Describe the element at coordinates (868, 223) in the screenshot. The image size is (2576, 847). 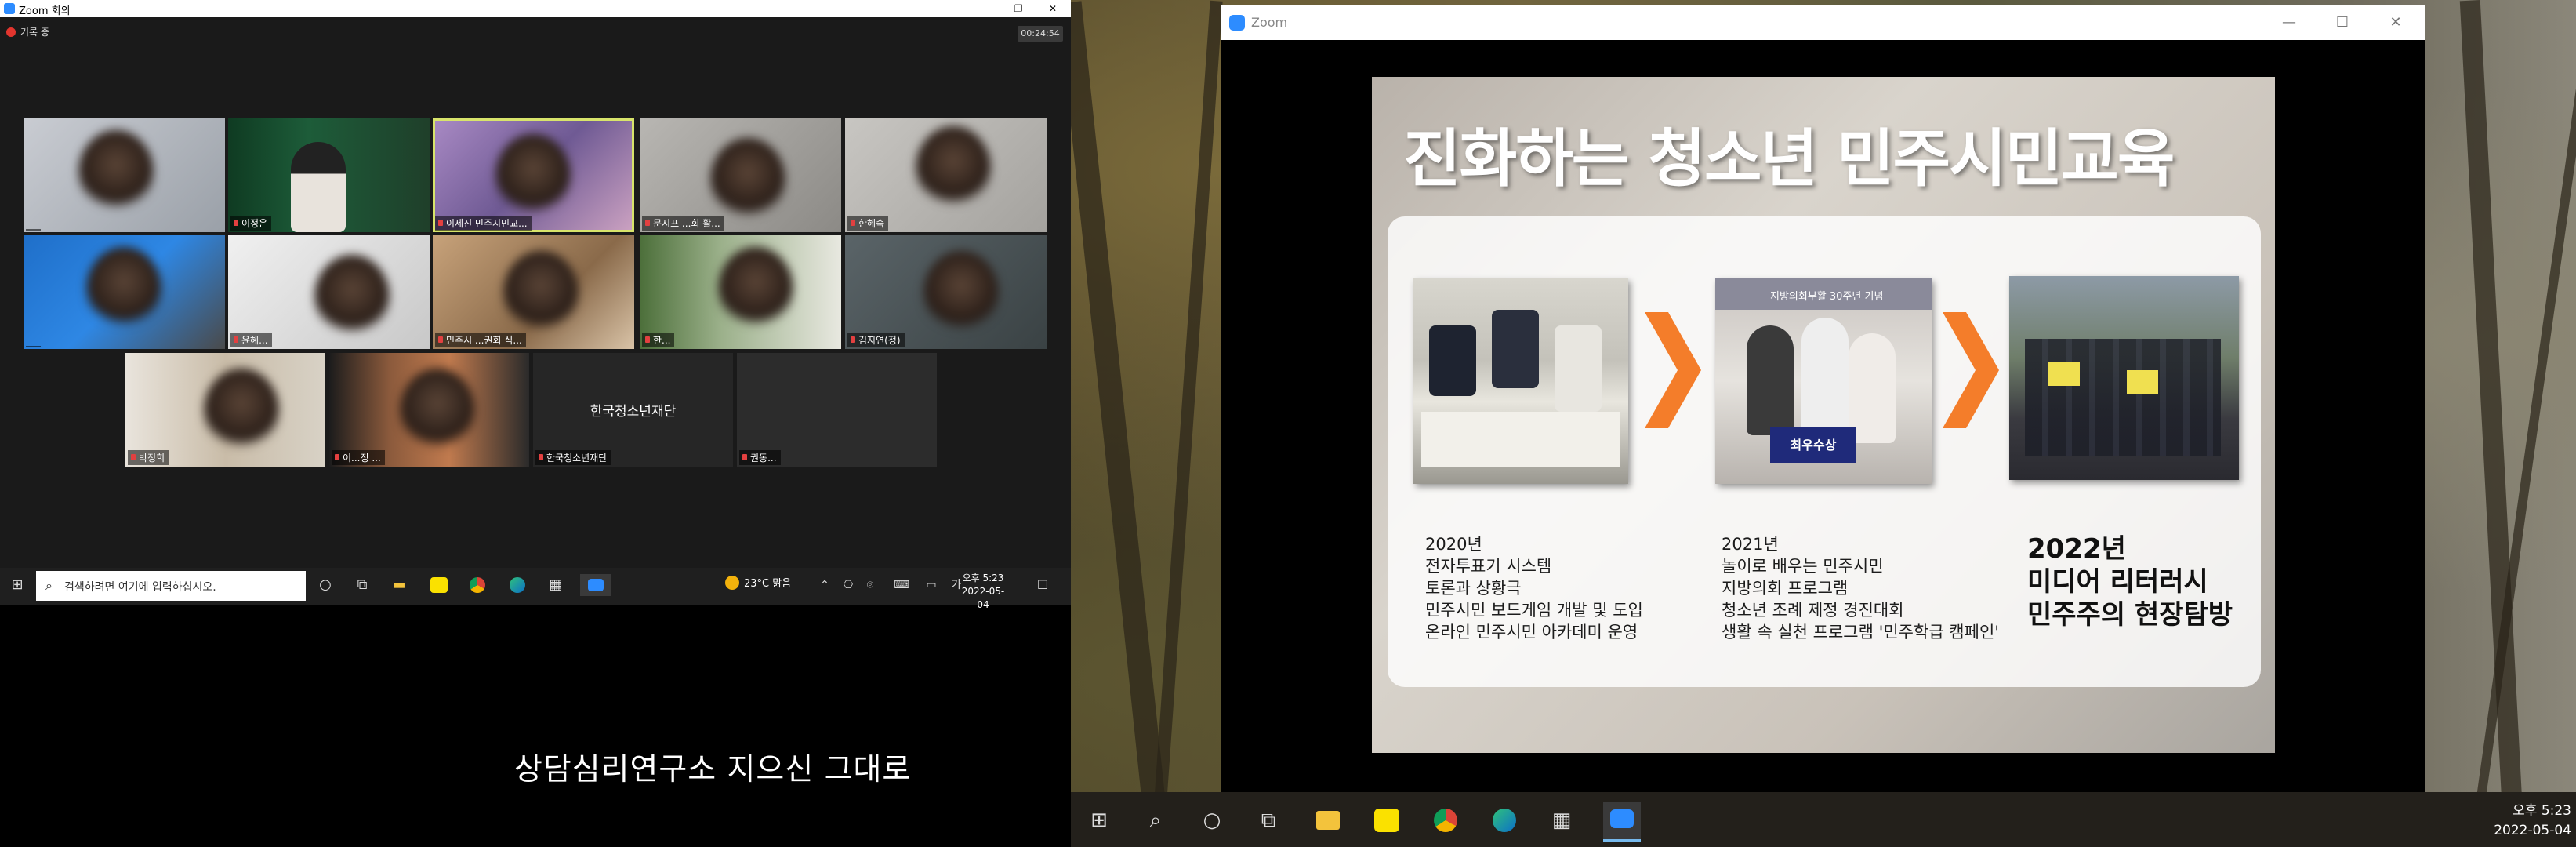
I see `participant-name: 한혜숙` at that location.